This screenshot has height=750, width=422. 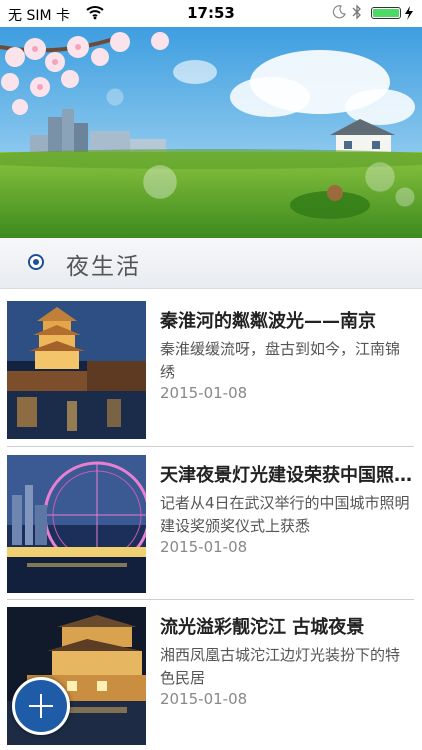 I want to click on charging-icon, so click(x=409, y=13).